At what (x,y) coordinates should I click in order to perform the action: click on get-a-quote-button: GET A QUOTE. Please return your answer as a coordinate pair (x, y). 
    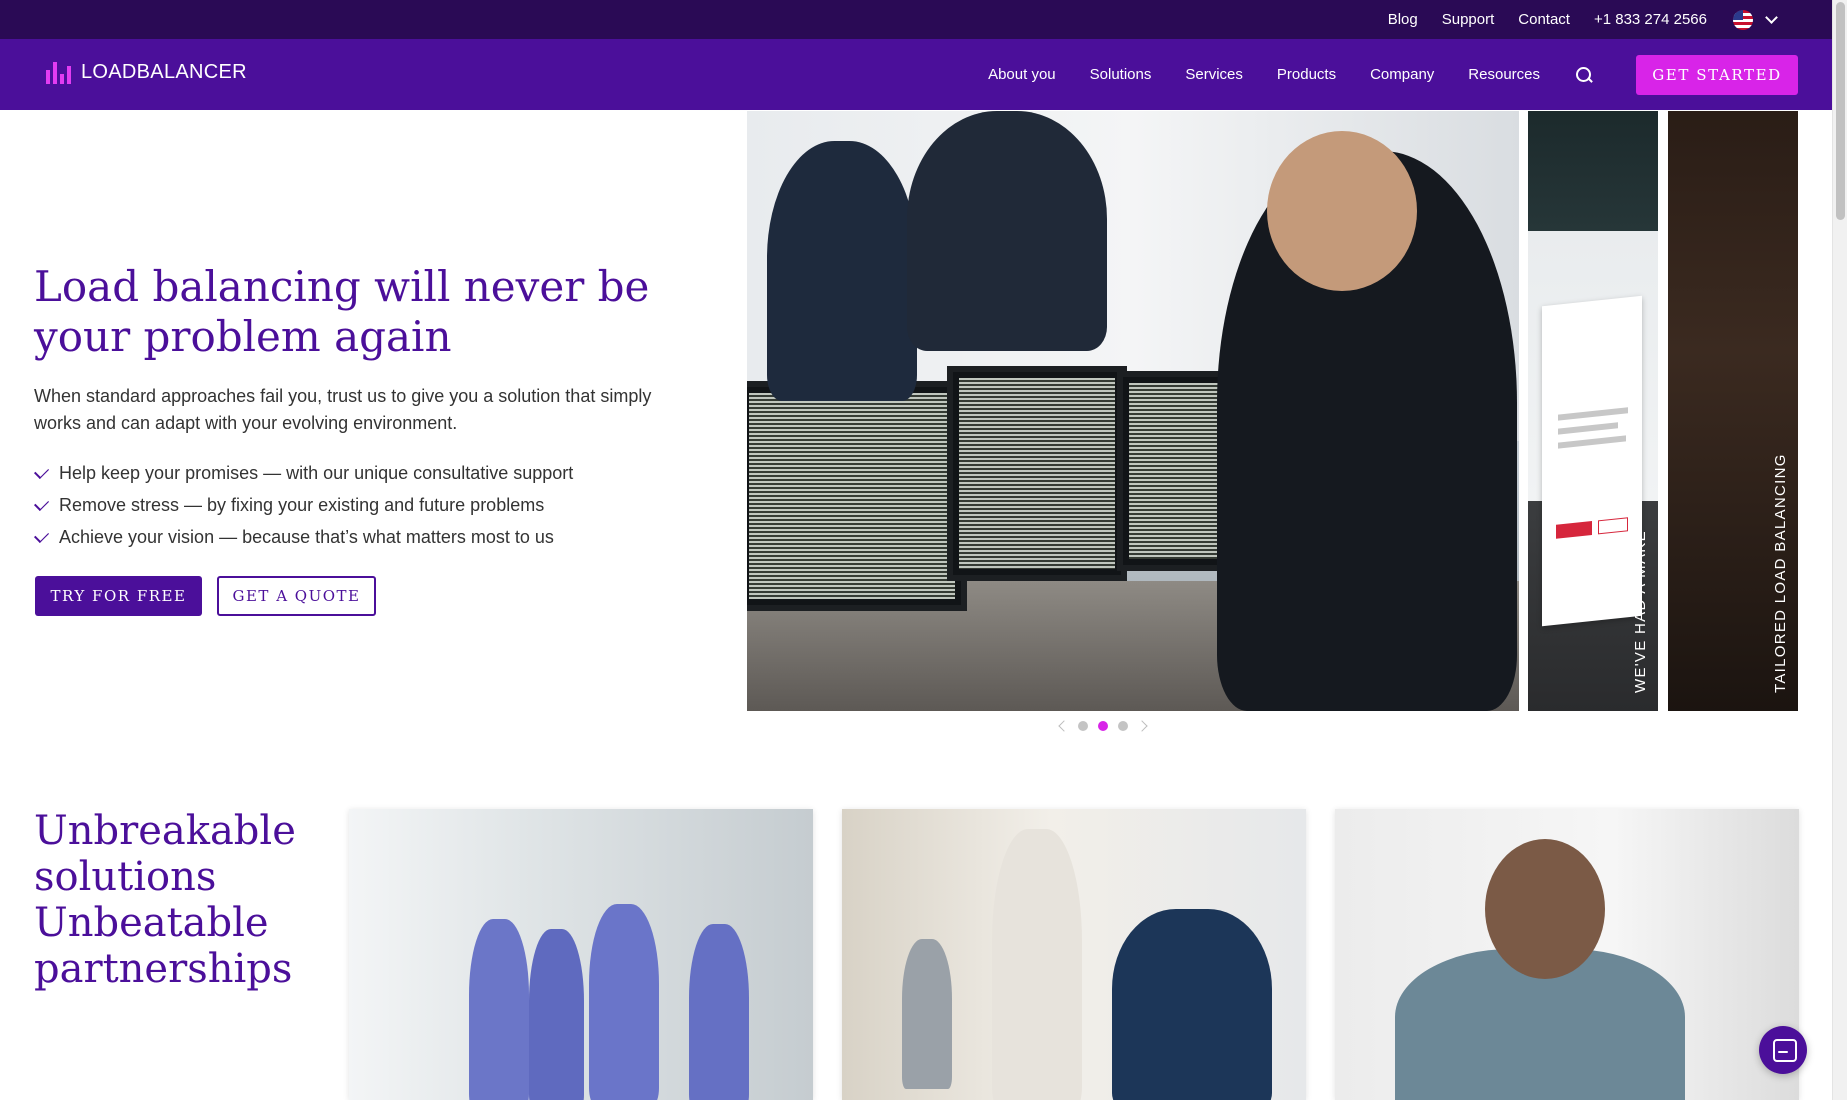
    Looking at the image, I should click on (296, 596).